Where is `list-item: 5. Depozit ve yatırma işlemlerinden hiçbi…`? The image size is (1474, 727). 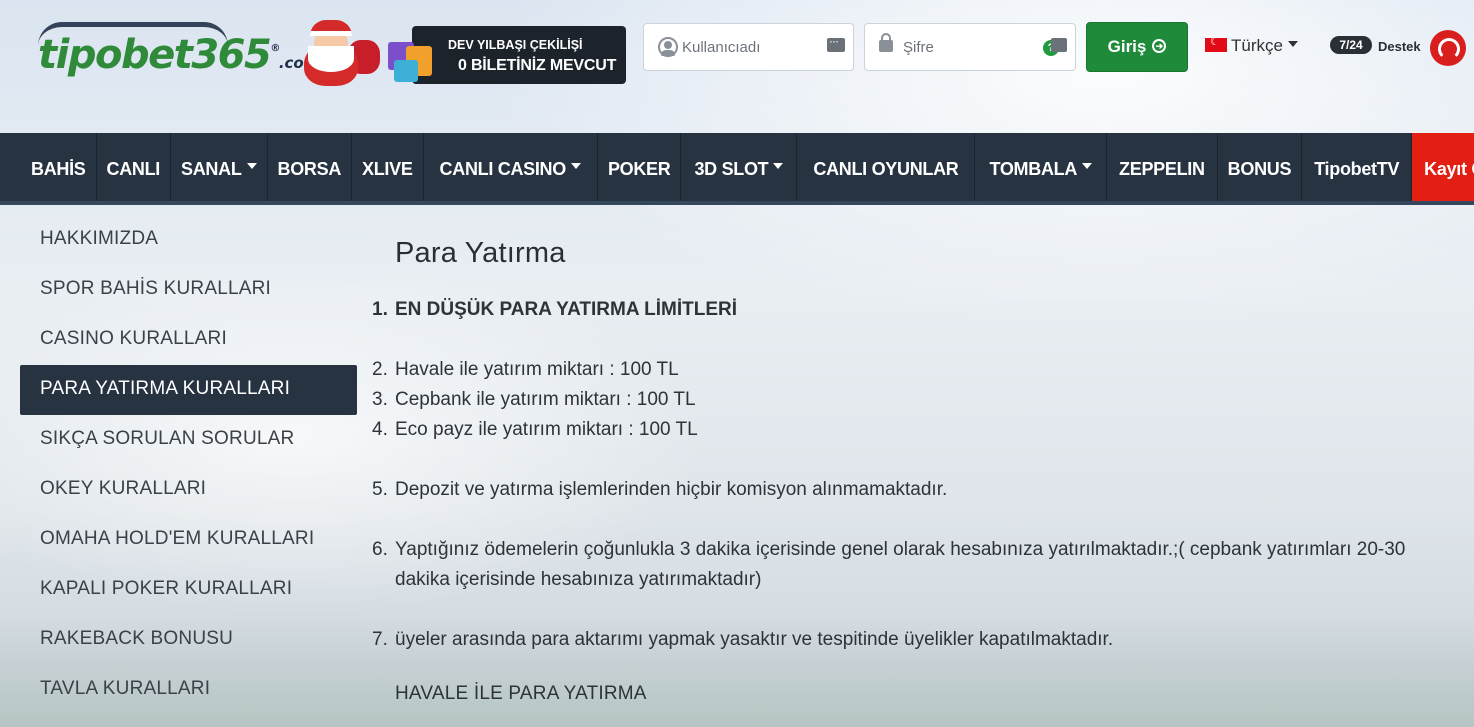
list-item: 5. Depozit ve yatırma işlemlerinden hiçbi… is located at coordinates (660, 489).